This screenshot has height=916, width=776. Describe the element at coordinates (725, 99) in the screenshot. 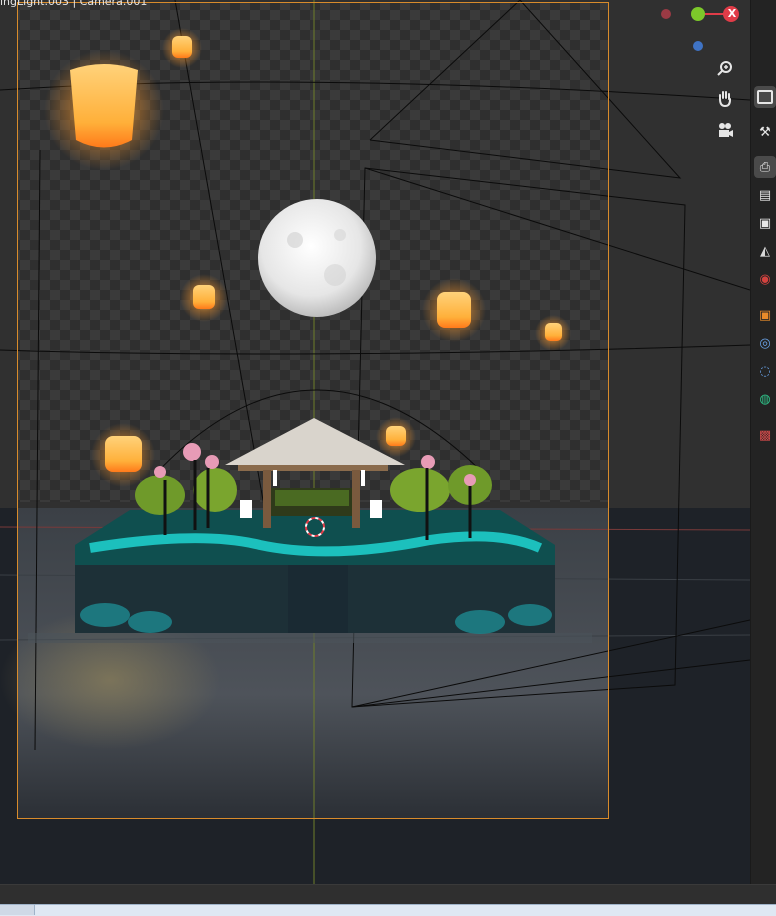

I see `pan-hand-icon` at that location.